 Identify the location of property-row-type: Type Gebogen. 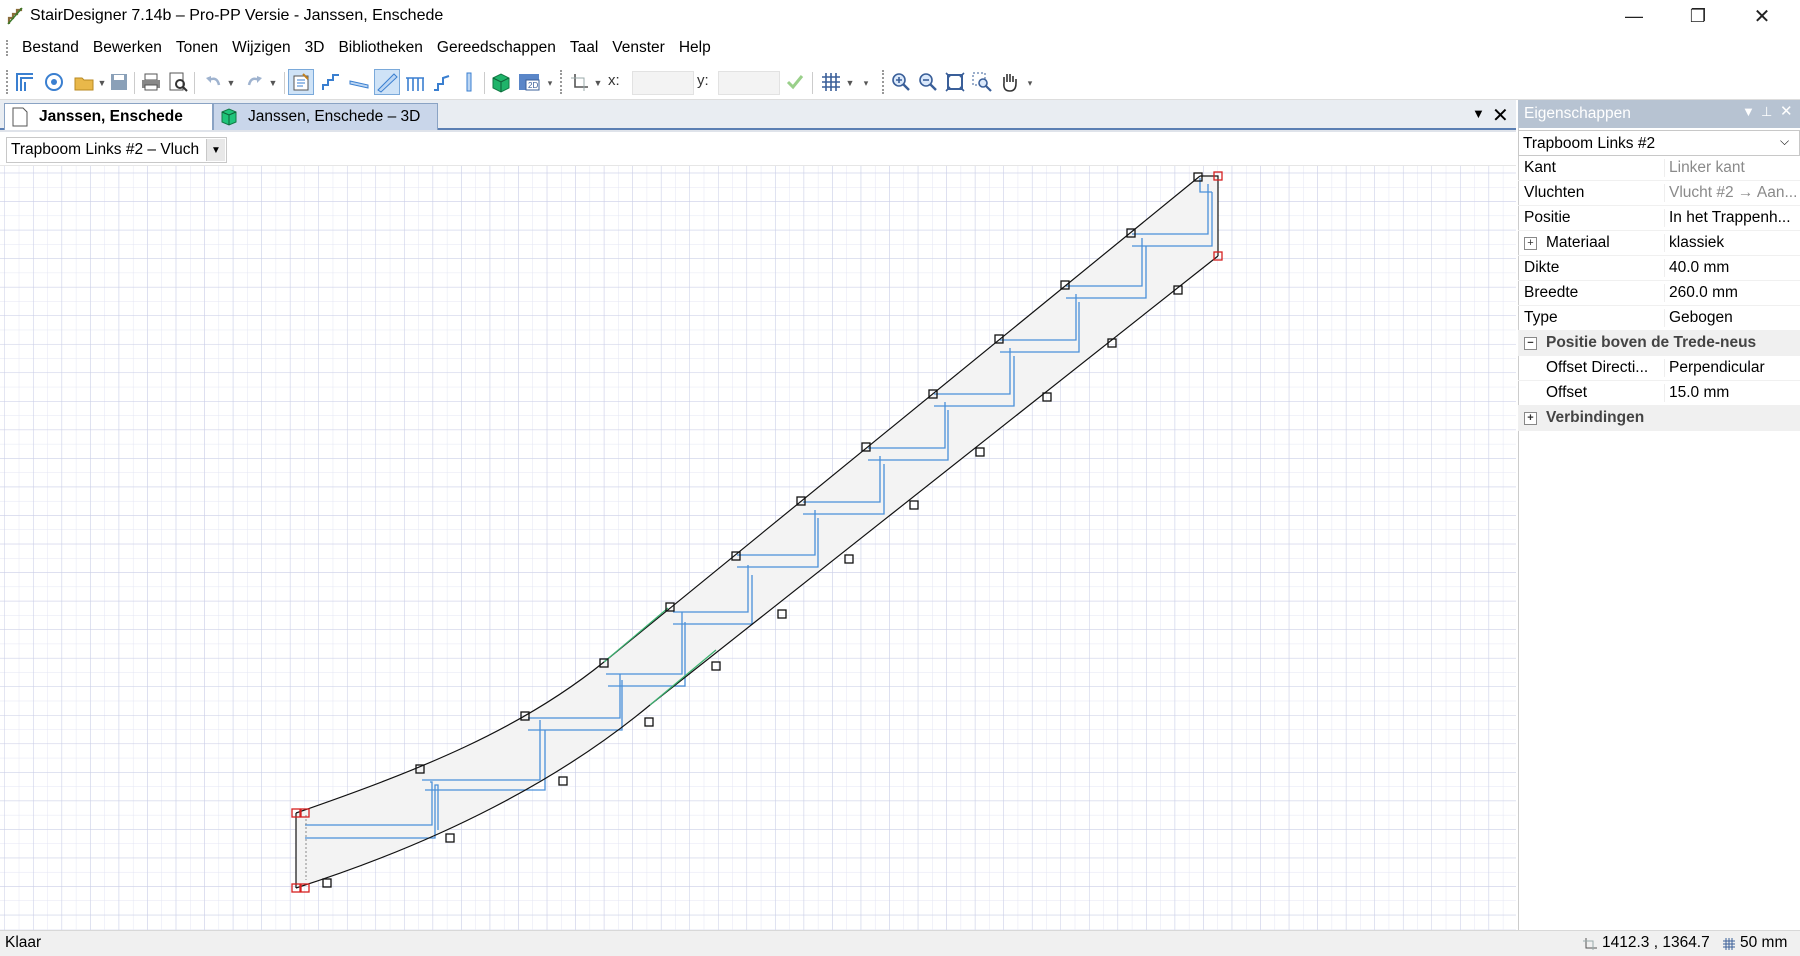
(1659, 318).